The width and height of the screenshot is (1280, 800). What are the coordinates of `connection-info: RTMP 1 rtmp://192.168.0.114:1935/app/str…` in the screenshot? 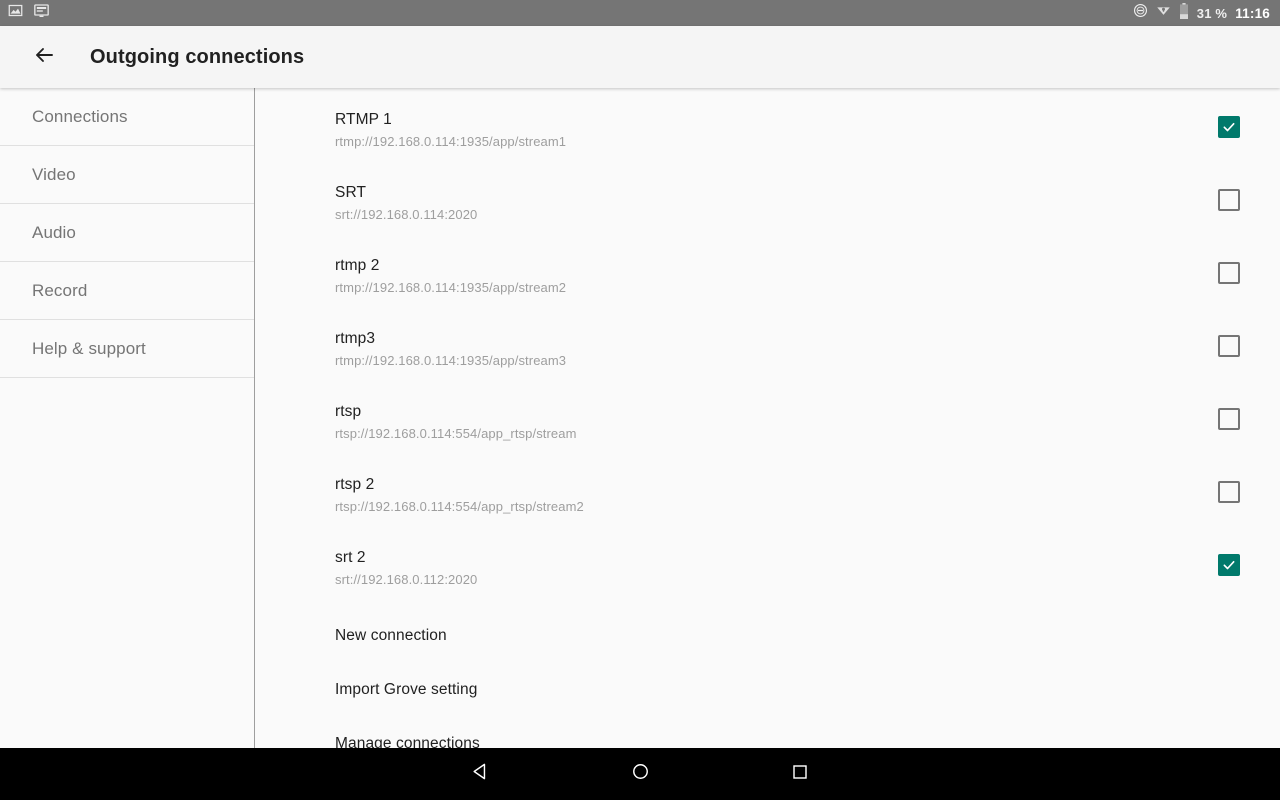 It's located at (776, 130).